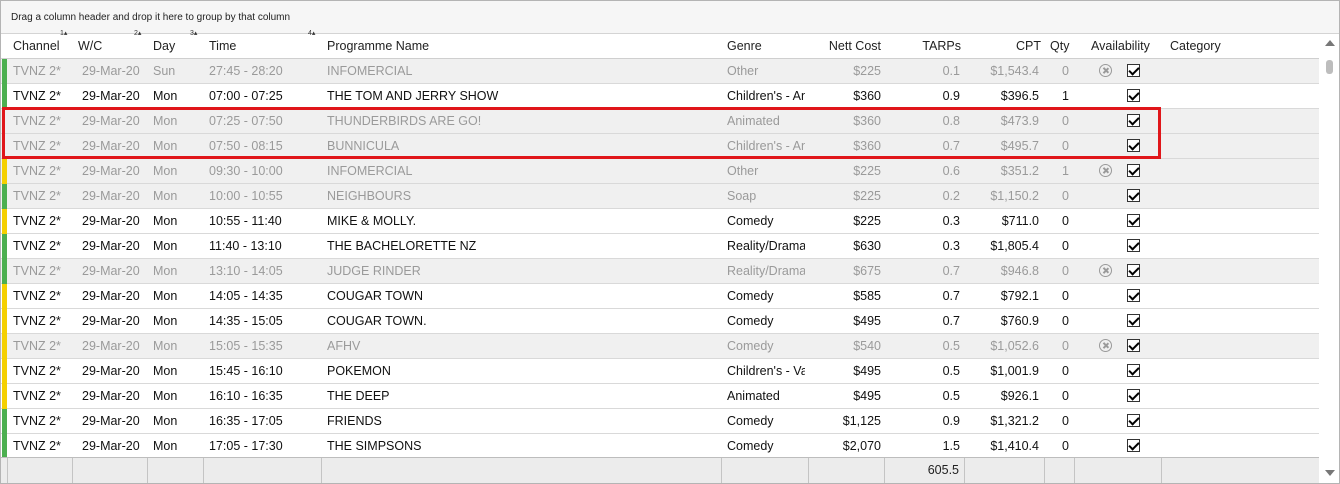  I want to click on header-tarps: TARPs, so click(923, 46).